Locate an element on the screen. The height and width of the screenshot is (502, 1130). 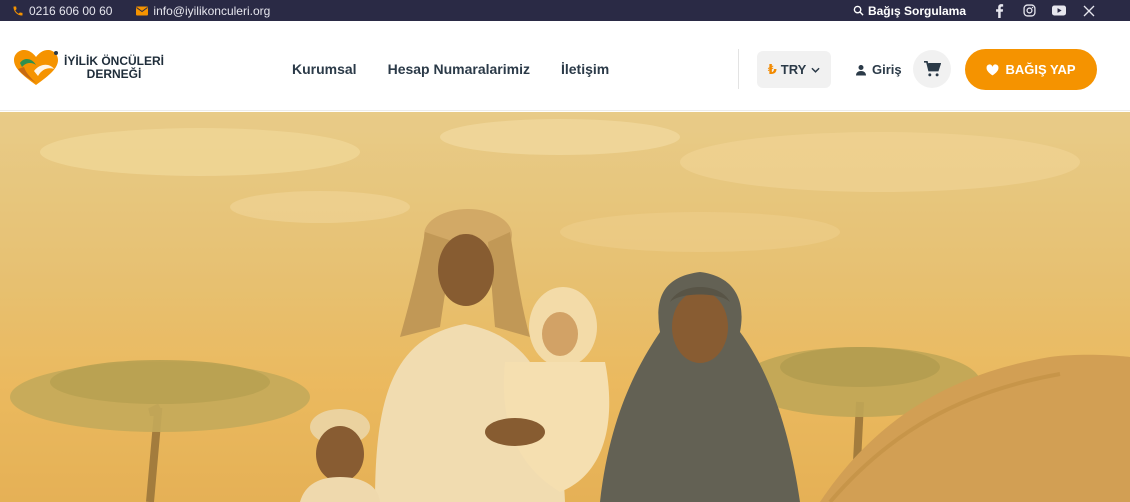
donation-query-link: Bağış Sorgulama is located at coordinates (909, 11).